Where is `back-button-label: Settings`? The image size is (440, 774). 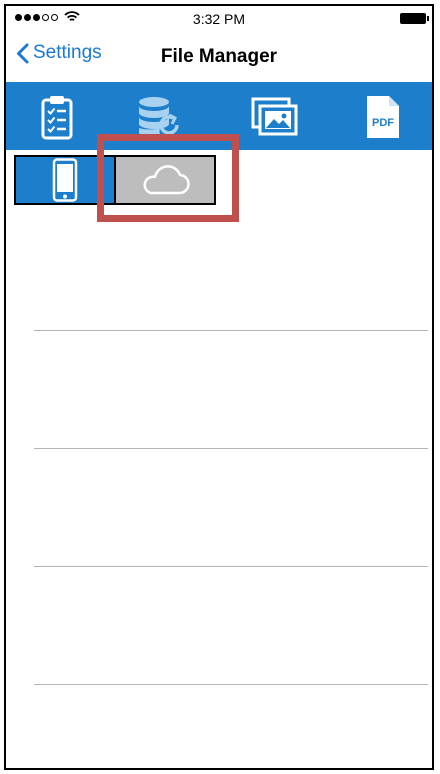
back-button-label: Settings is located at coordinates (67, 52).